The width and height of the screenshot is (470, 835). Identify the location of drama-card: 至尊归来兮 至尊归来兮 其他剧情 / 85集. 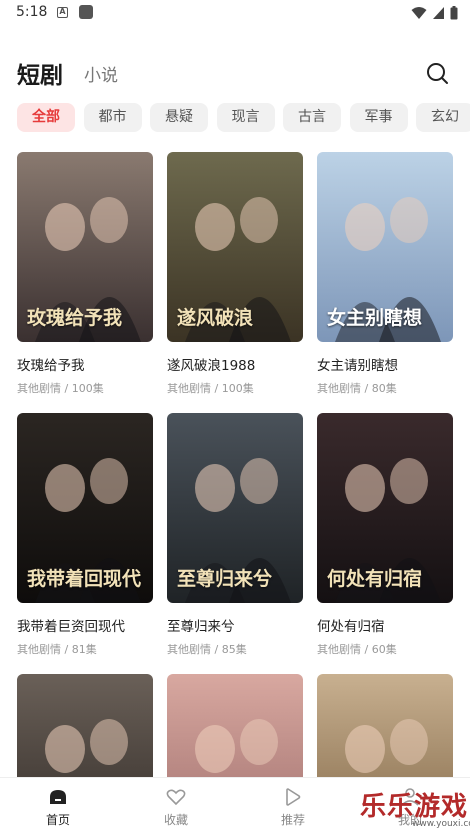
(235, 535).